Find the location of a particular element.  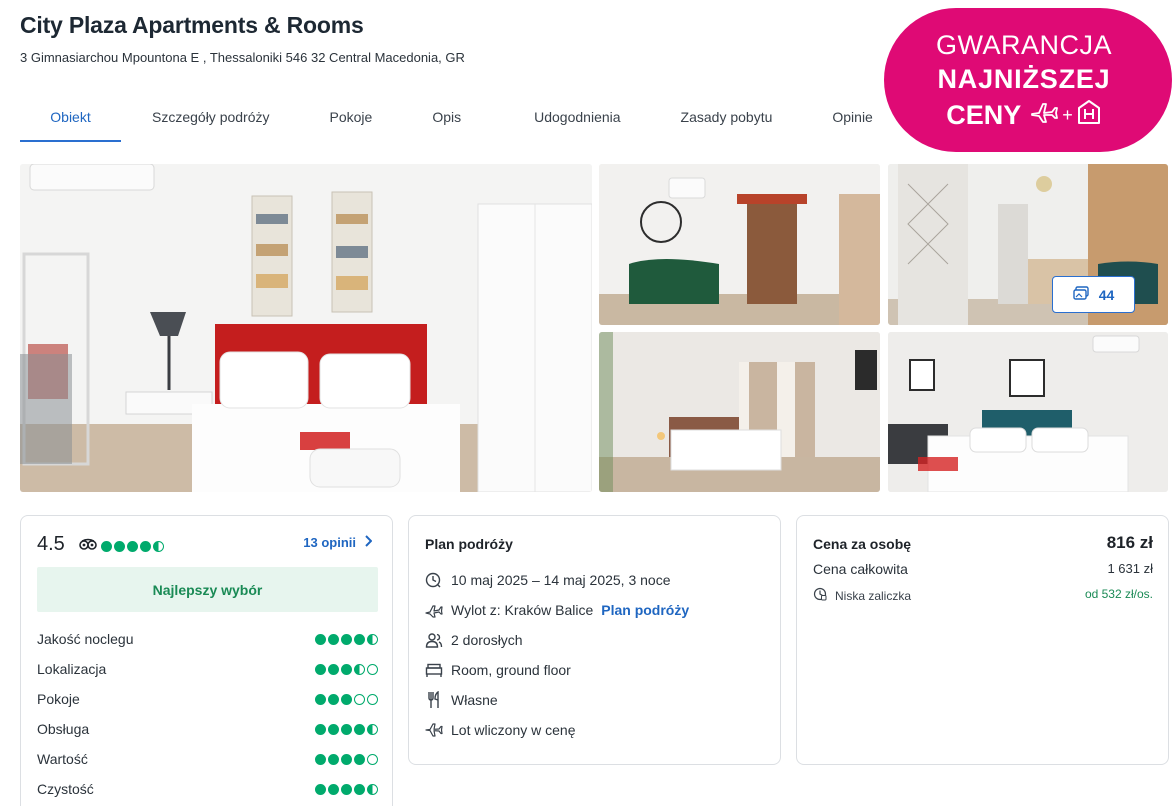

reviews-link: 13 opinii is located at coordinates (338, 542).